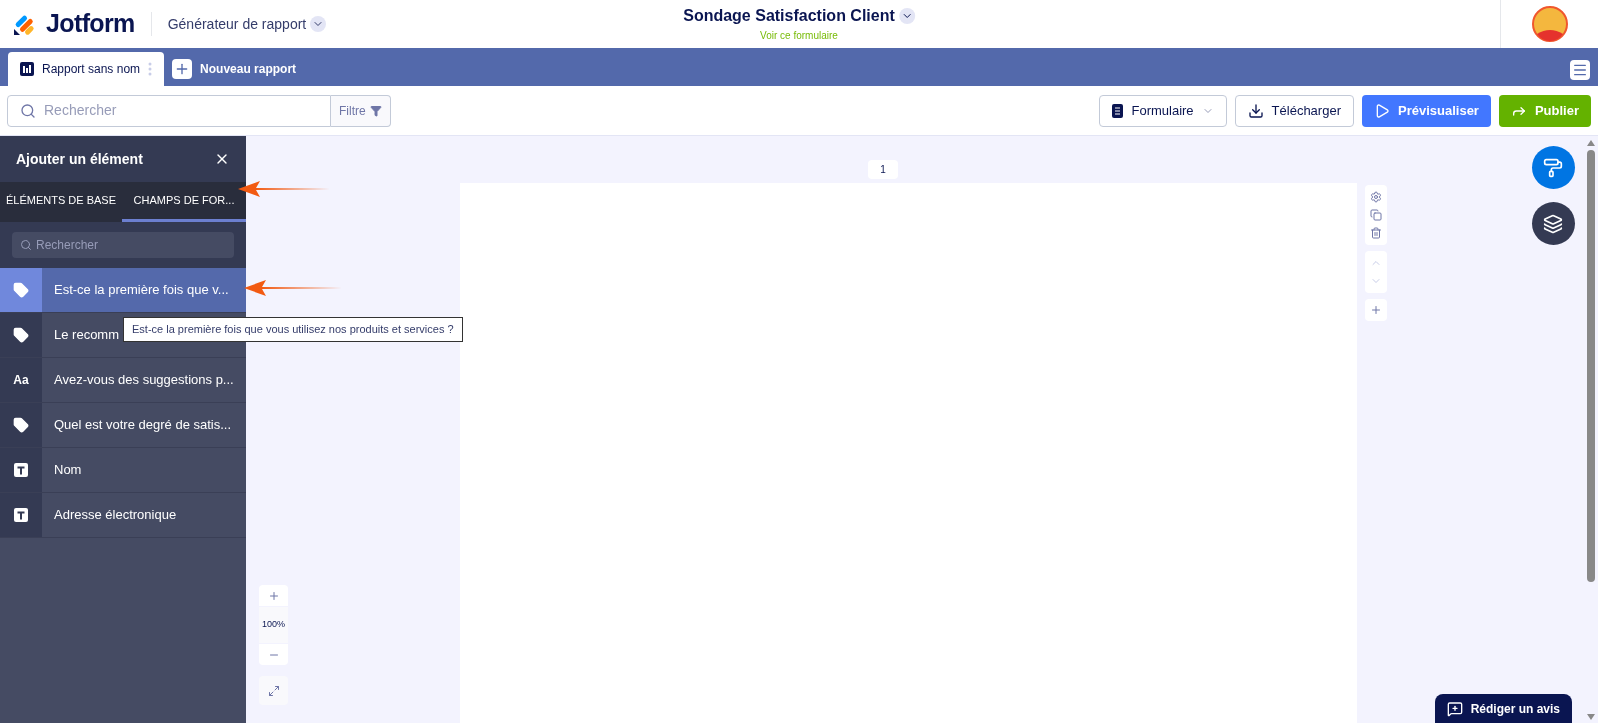  Describe the element at coordinates (1294, 110) in the screenshot. I see `download-button: Télécharger` at that location.